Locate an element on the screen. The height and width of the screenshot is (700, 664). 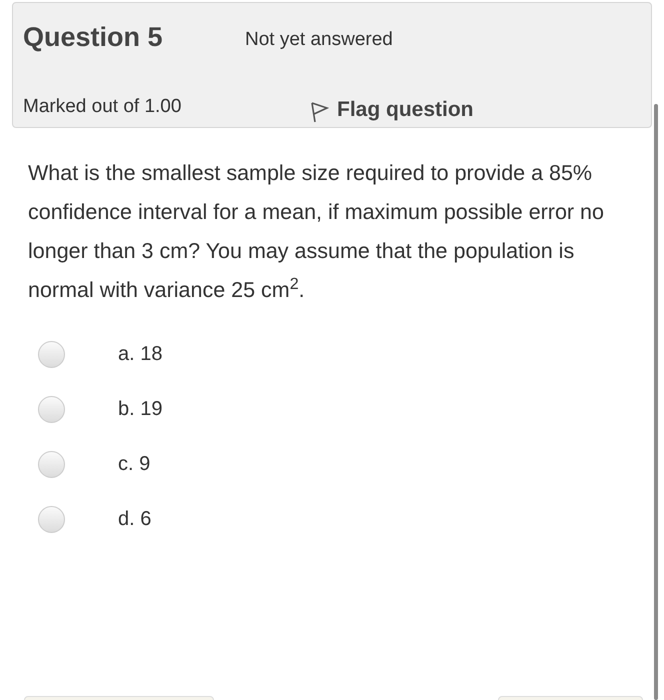
answer-option: d. 6 is located at coordinates (95, 519).